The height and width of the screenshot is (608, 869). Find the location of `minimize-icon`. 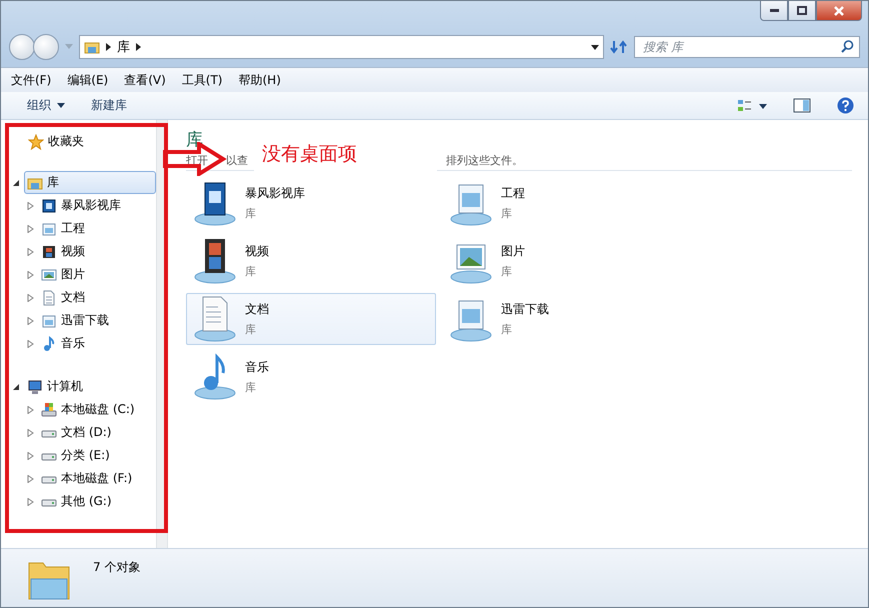

minimize-icon is located at coordinates (774, 10).